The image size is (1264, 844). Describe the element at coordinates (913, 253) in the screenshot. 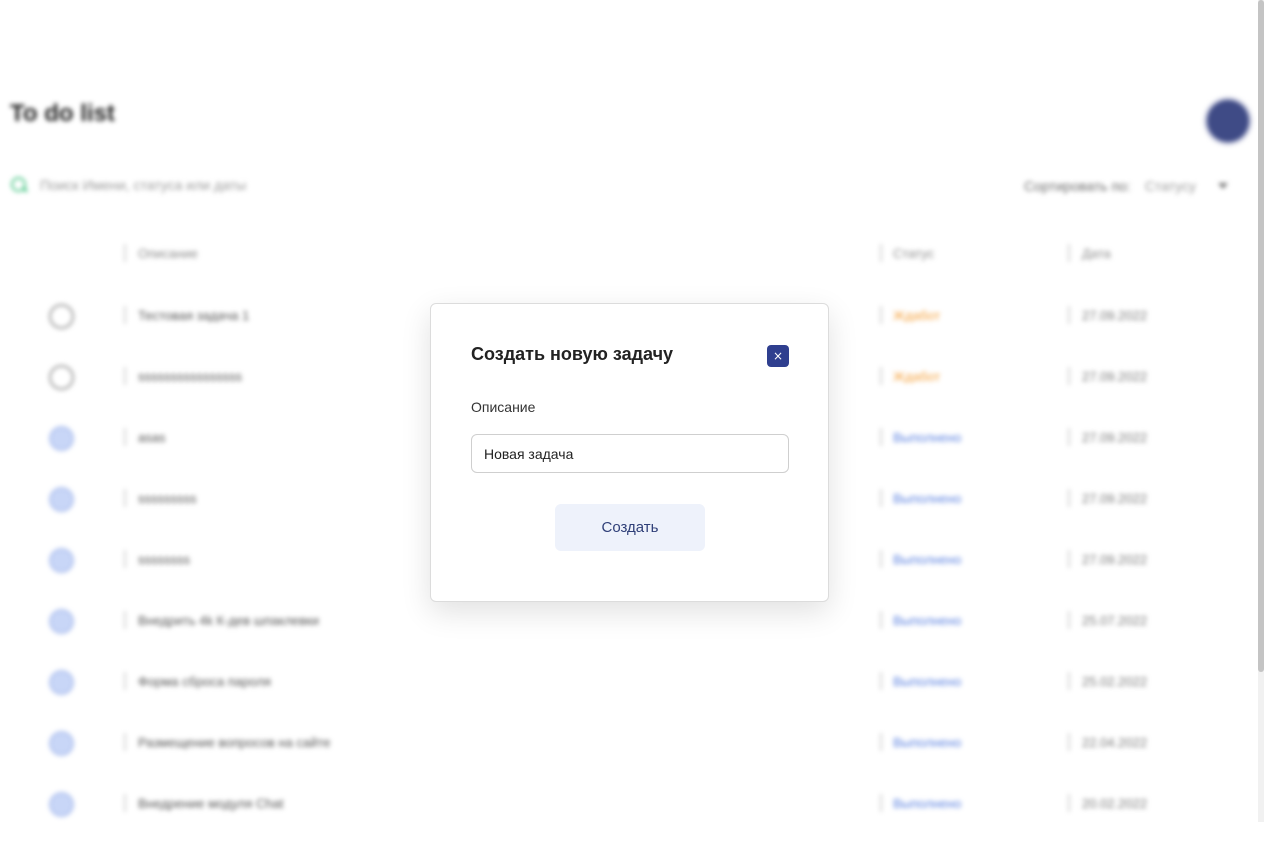

I see `column-header-status: Статус` at that location.